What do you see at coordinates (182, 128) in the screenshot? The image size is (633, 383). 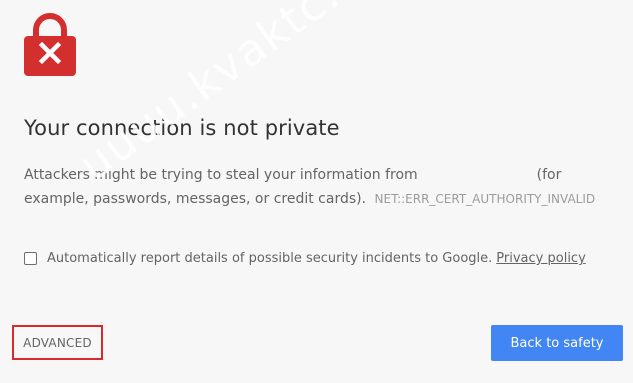 I see `page-title: Your connection is not private` at bounding box center [182, 128].